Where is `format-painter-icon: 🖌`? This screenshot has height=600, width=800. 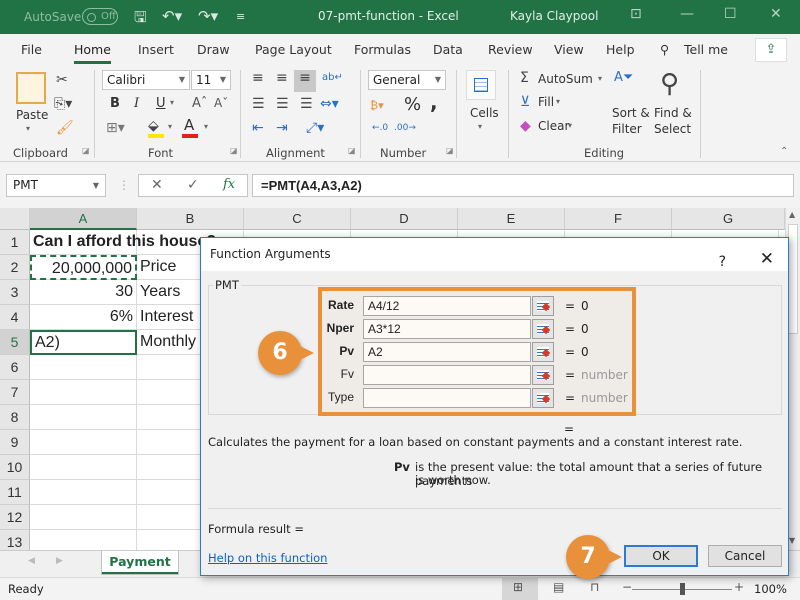
format-painter-icon: 🖌 is located at coordinates (65, 128).